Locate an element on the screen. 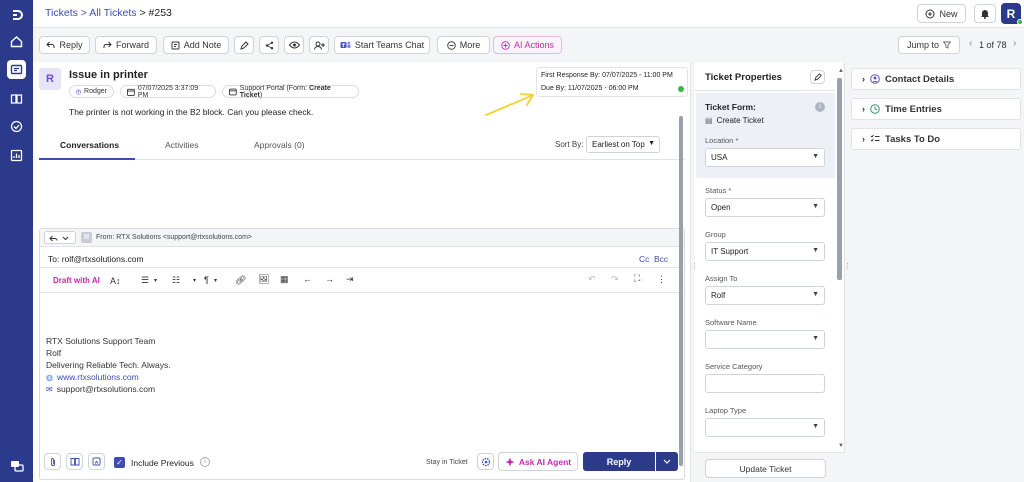  breadcrumb-all-tickets: All Tickets is located at coordinates (112, 13).